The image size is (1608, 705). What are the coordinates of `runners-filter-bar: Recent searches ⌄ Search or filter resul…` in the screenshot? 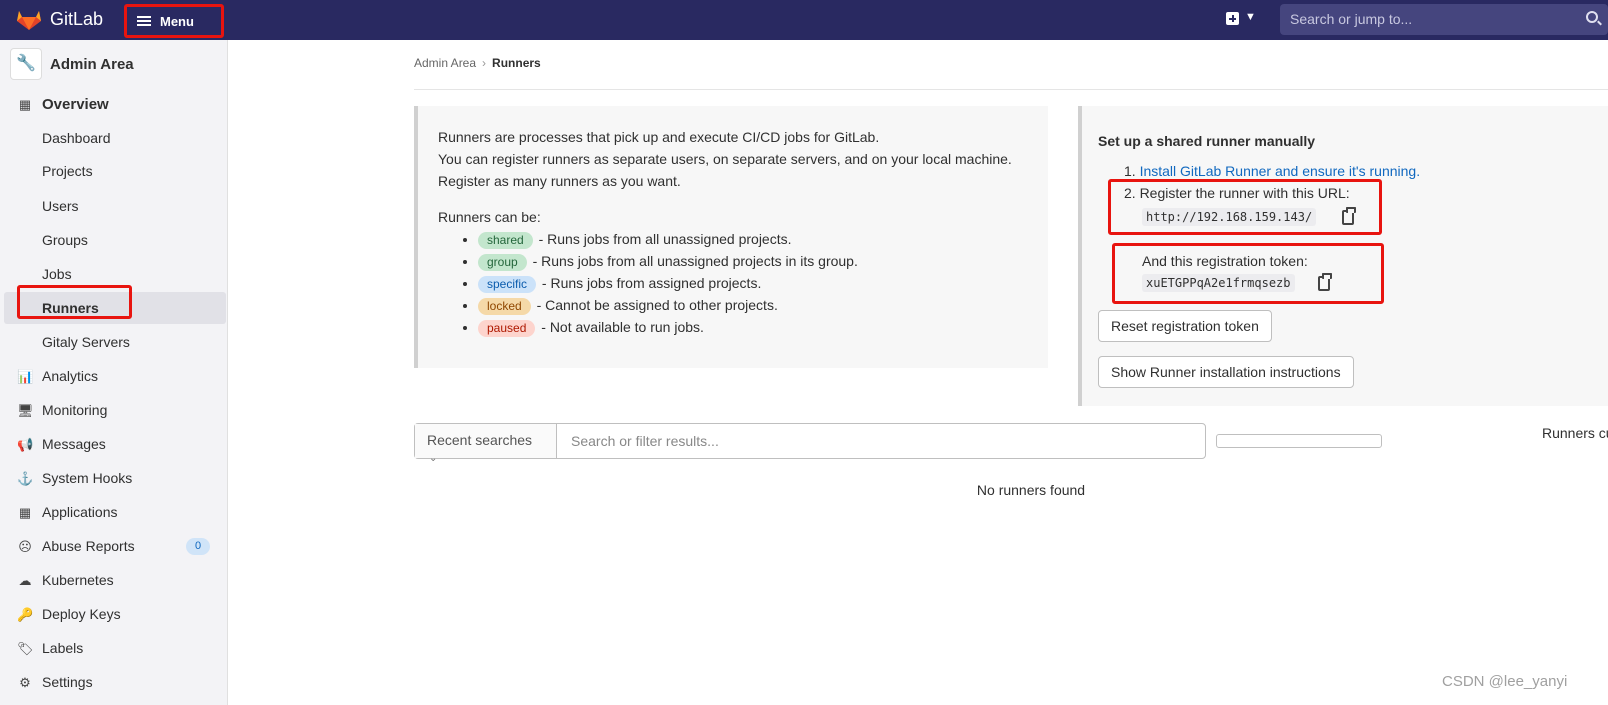 It's located at (810, 443).